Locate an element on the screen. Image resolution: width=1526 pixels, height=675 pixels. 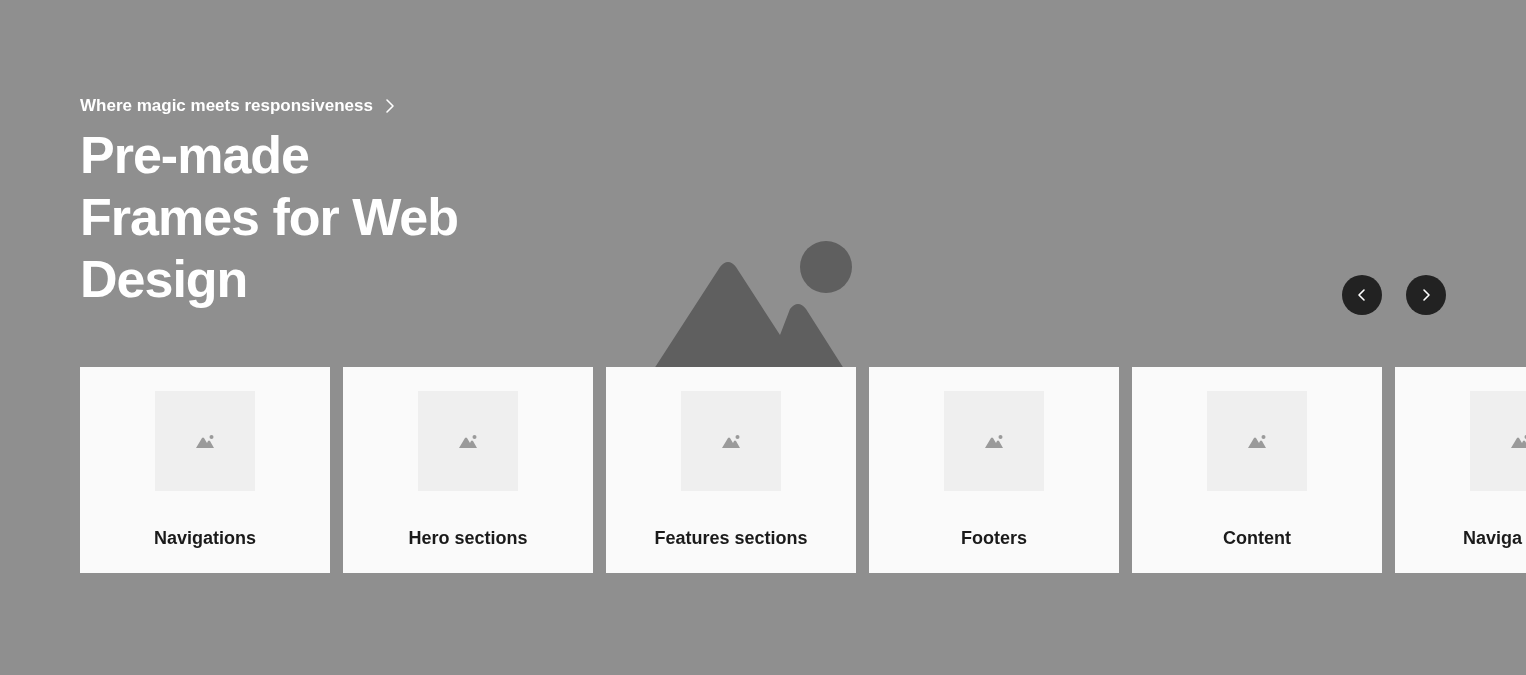
next-button is located at coordinates (1426, 295).